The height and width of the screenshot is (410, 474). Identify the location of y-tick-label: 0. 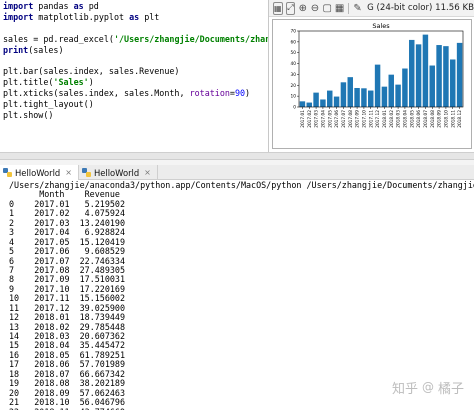
(294, 108).